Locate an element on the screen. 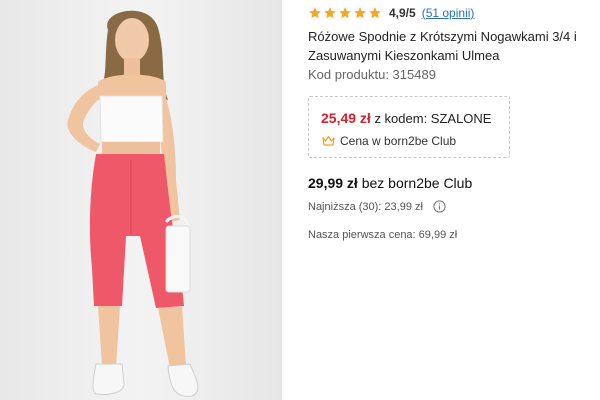 This screenshot has width=600, height=400. lowest-price-text: Najniższa (30): 23,99 zł is located at coordinates (365, 206).